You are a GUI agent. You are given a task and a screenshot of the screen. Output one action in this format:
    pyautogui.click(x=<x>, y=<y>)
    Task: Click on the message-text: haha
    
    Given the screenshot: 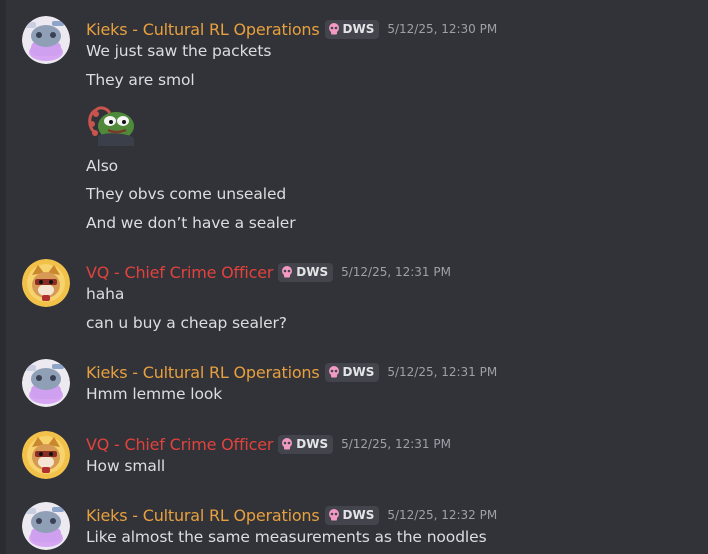 What is the action you would take?
    pyautogui.click(x=105, y=294)
    